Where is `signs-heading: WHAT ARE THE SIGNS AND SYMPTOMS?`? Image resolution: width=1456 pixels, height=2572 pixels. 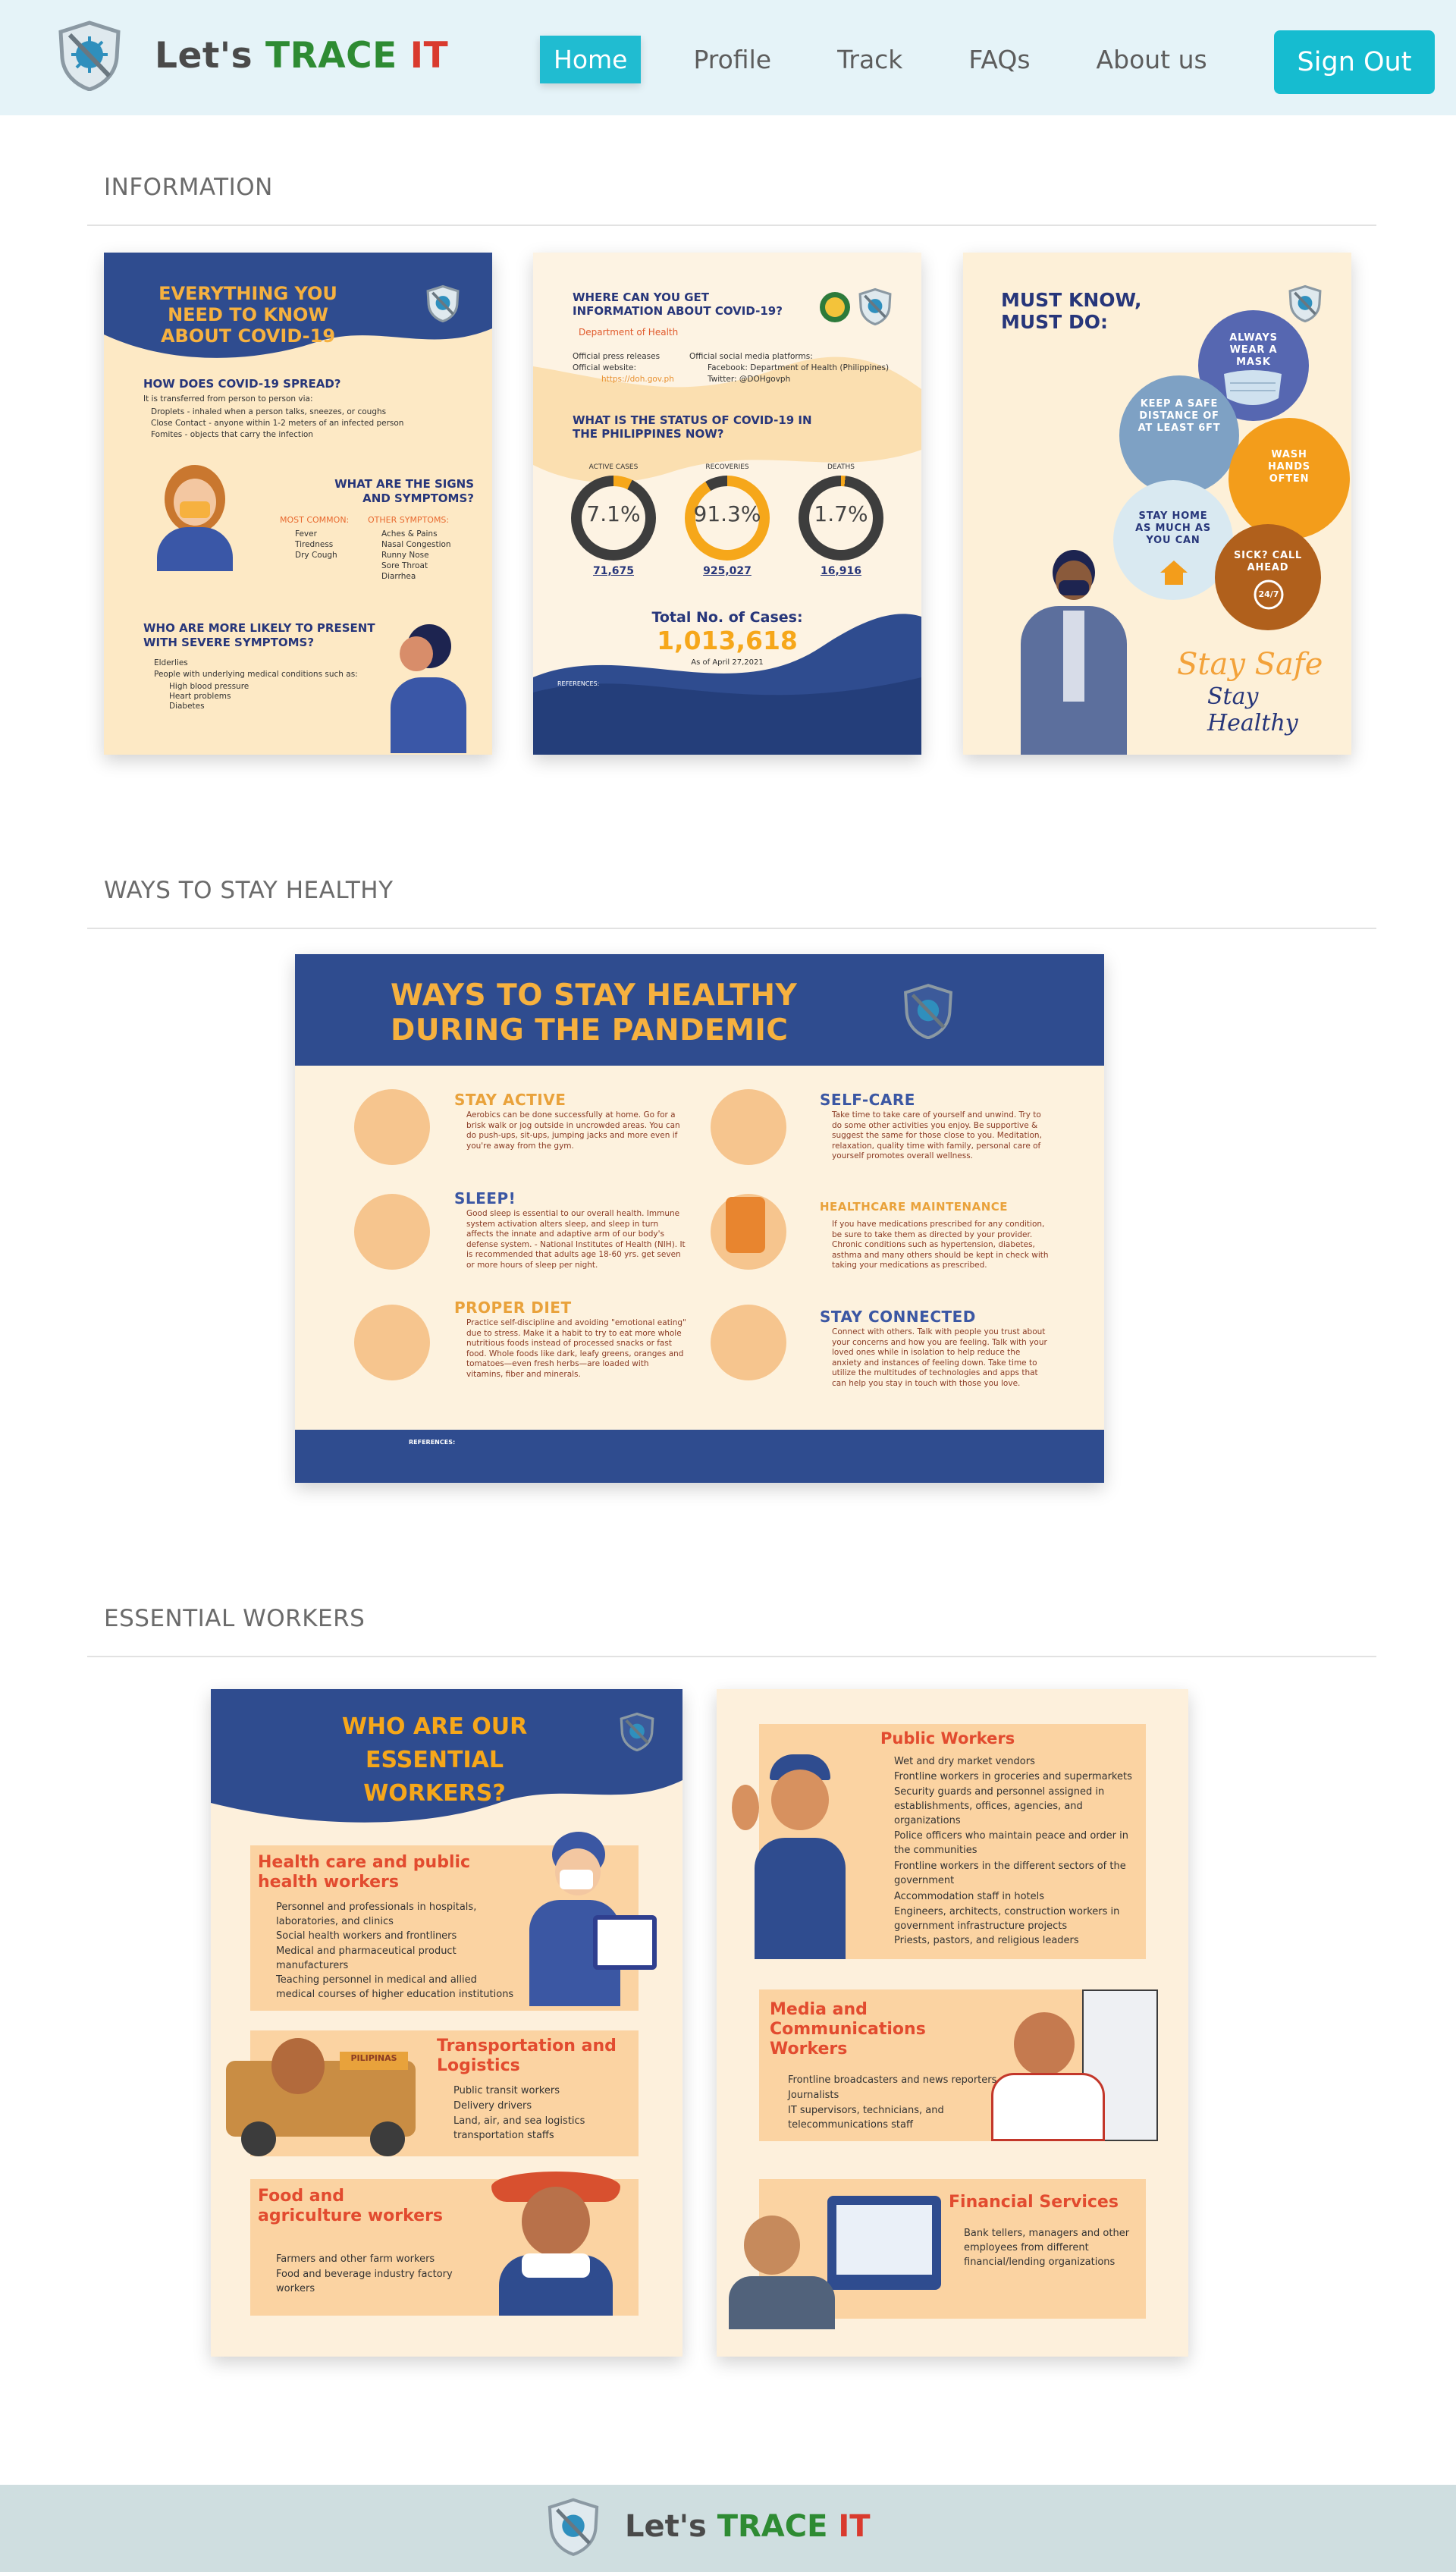 signs-heading: WHAT ARE THE SIGNS AND SYMPTOMS? is located at coordinates (404, 491).